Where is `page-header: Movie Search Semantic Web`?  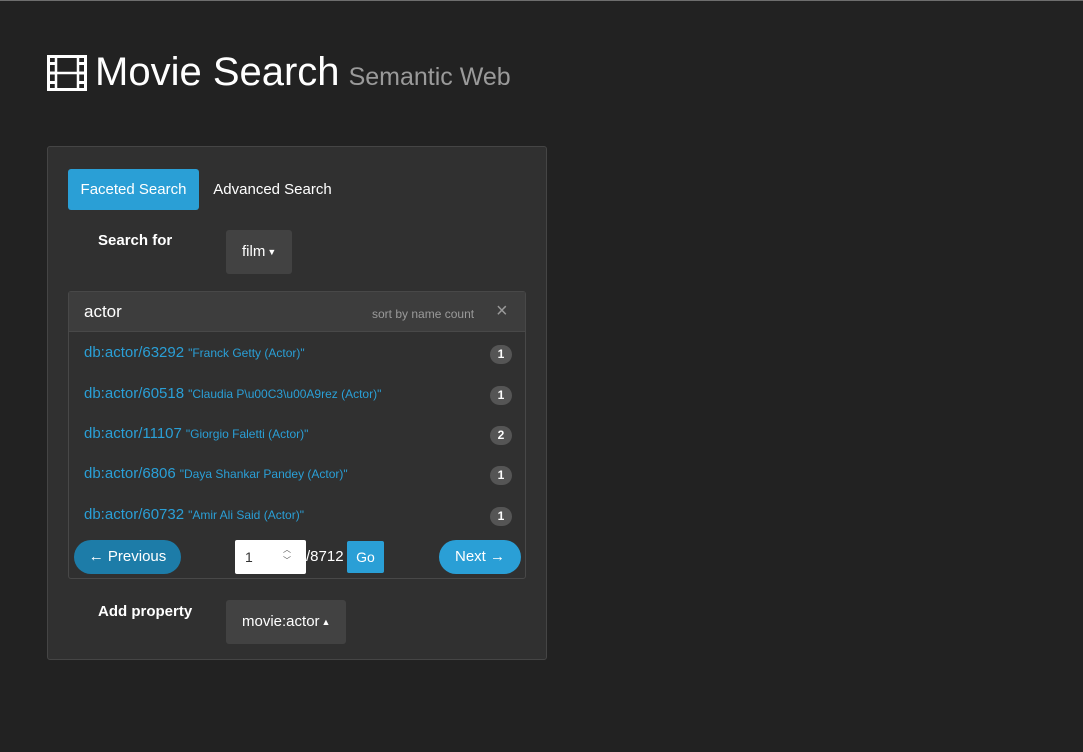
page-header: Movie Search Semantic Web is located at coordinates (279, 72).